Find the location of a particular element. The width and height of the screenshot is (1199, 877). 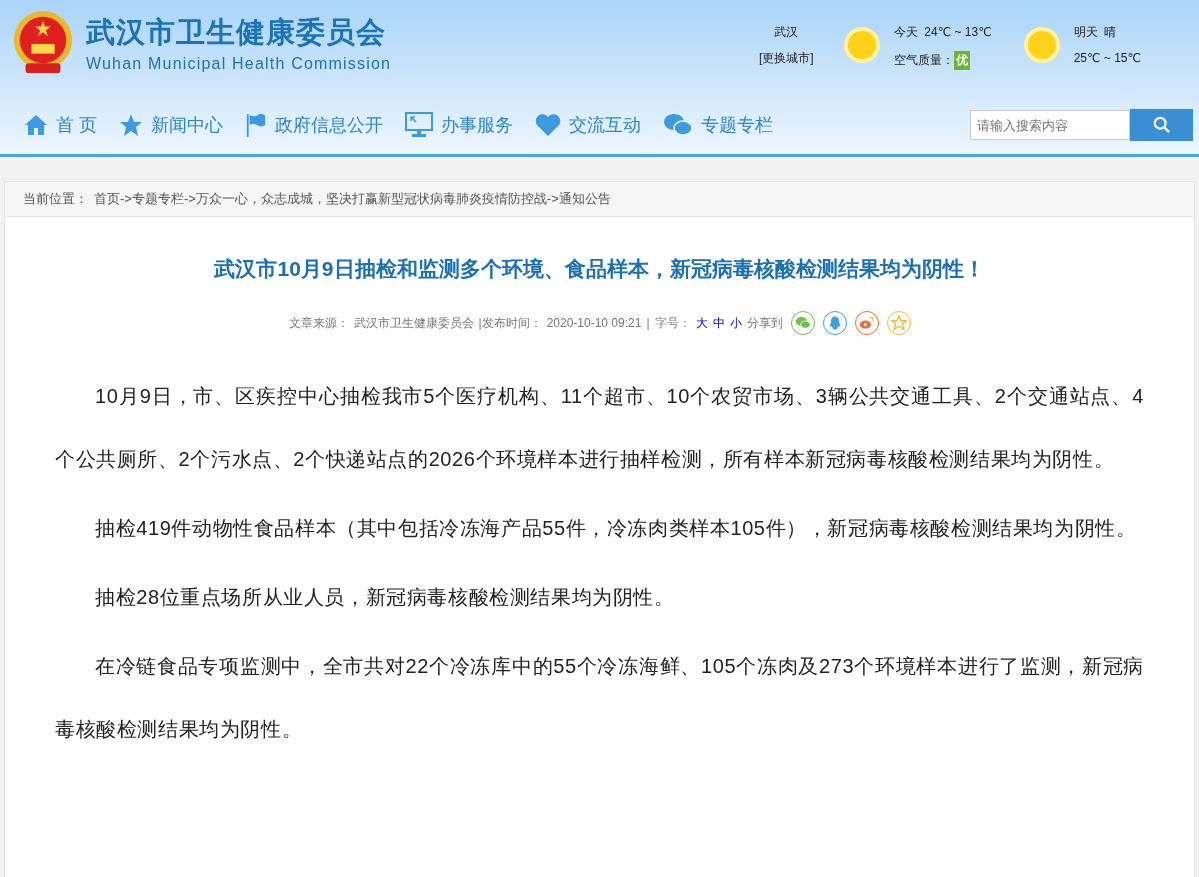

tomorrow-forecast: 明天 晴 is located at coordinates (1095, 32).